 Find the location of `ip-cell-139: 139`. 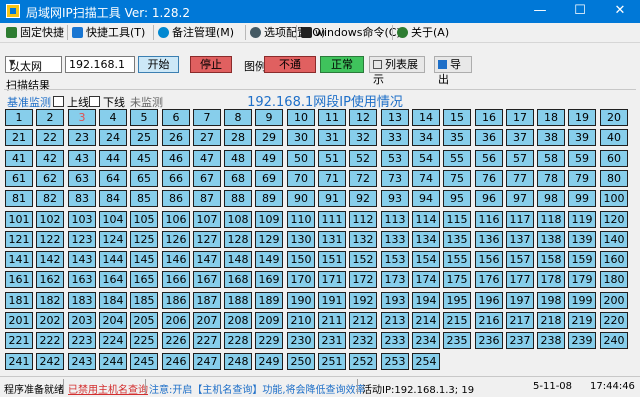

ip-cell-139: 139 is located at coordinates (582, 239).